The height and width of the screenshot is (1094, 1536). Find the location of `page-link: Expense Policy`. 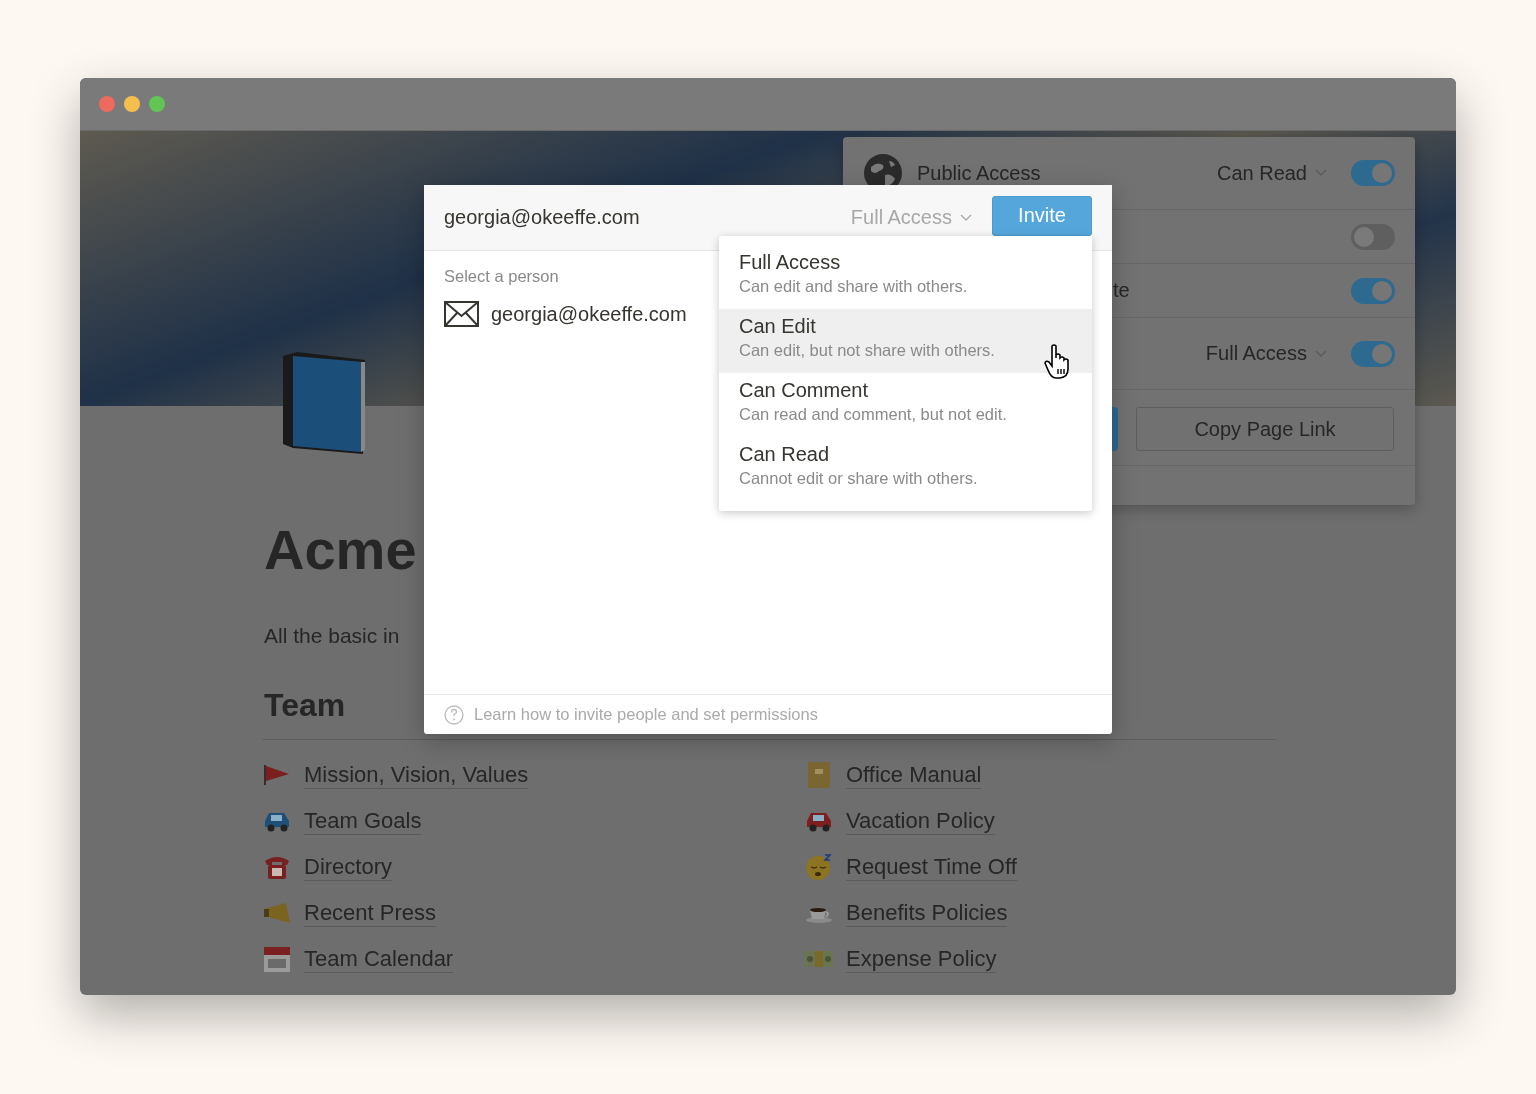

page-link: Expense Policy is located at coordinates (921, 959).